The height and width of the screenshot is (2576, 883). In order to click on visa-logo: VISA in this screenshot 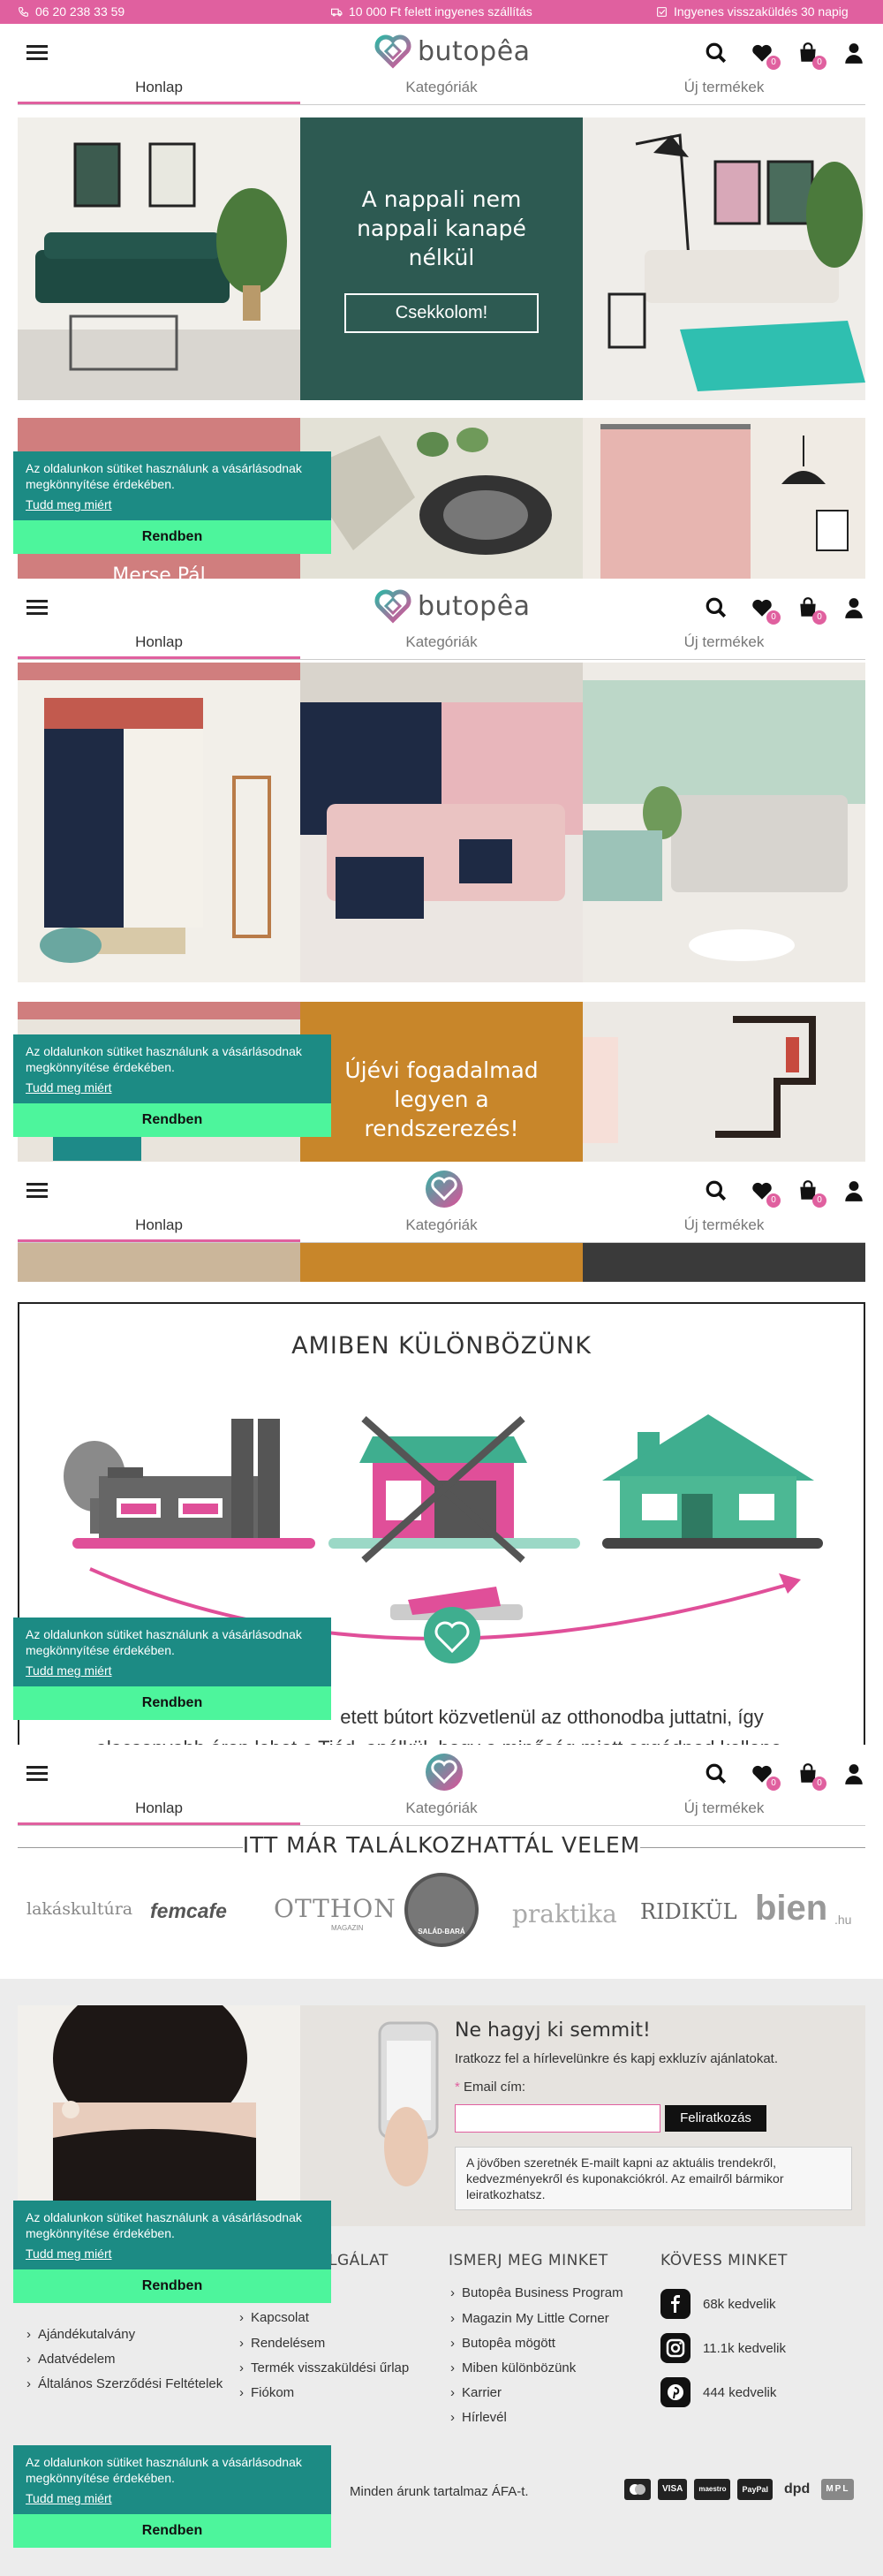, I will do `click(673, 2490)`.